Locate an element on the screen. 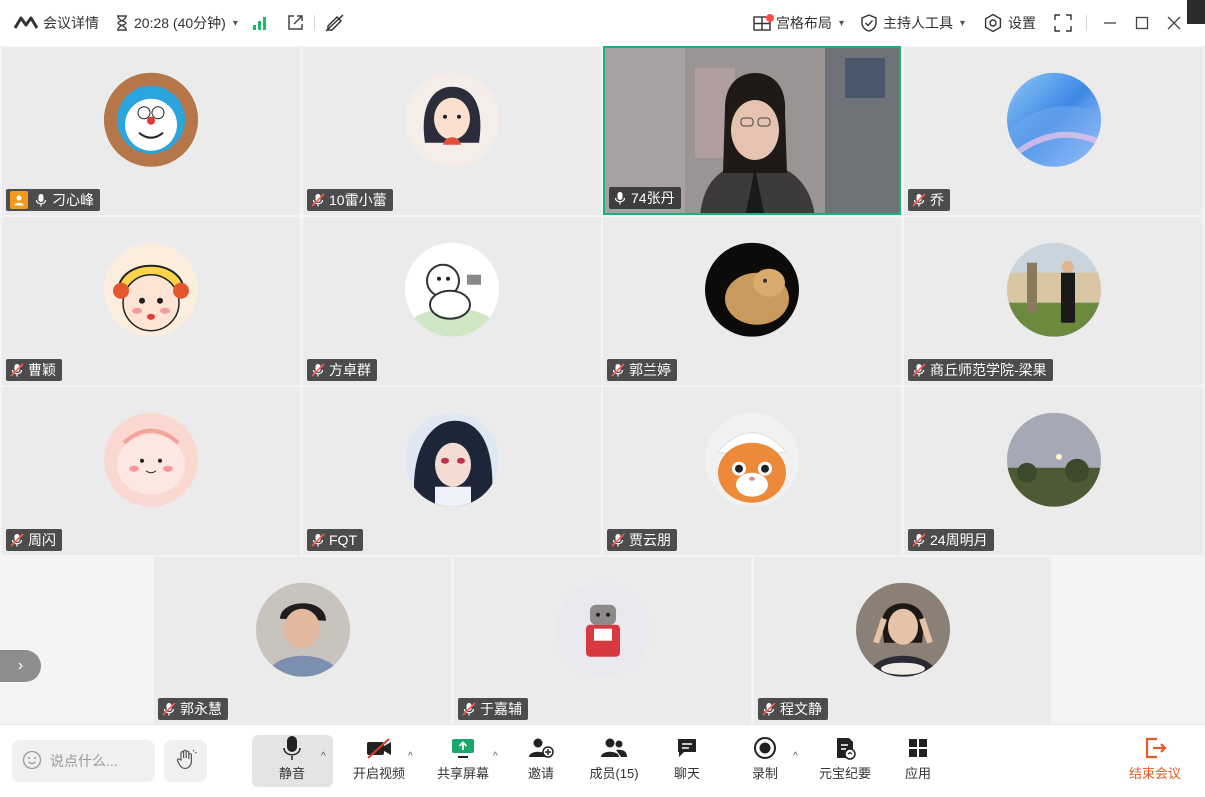 The height and width of the screenshot is (797, 1205). chat-button: 聊天 is located at coordinates (687, 761).